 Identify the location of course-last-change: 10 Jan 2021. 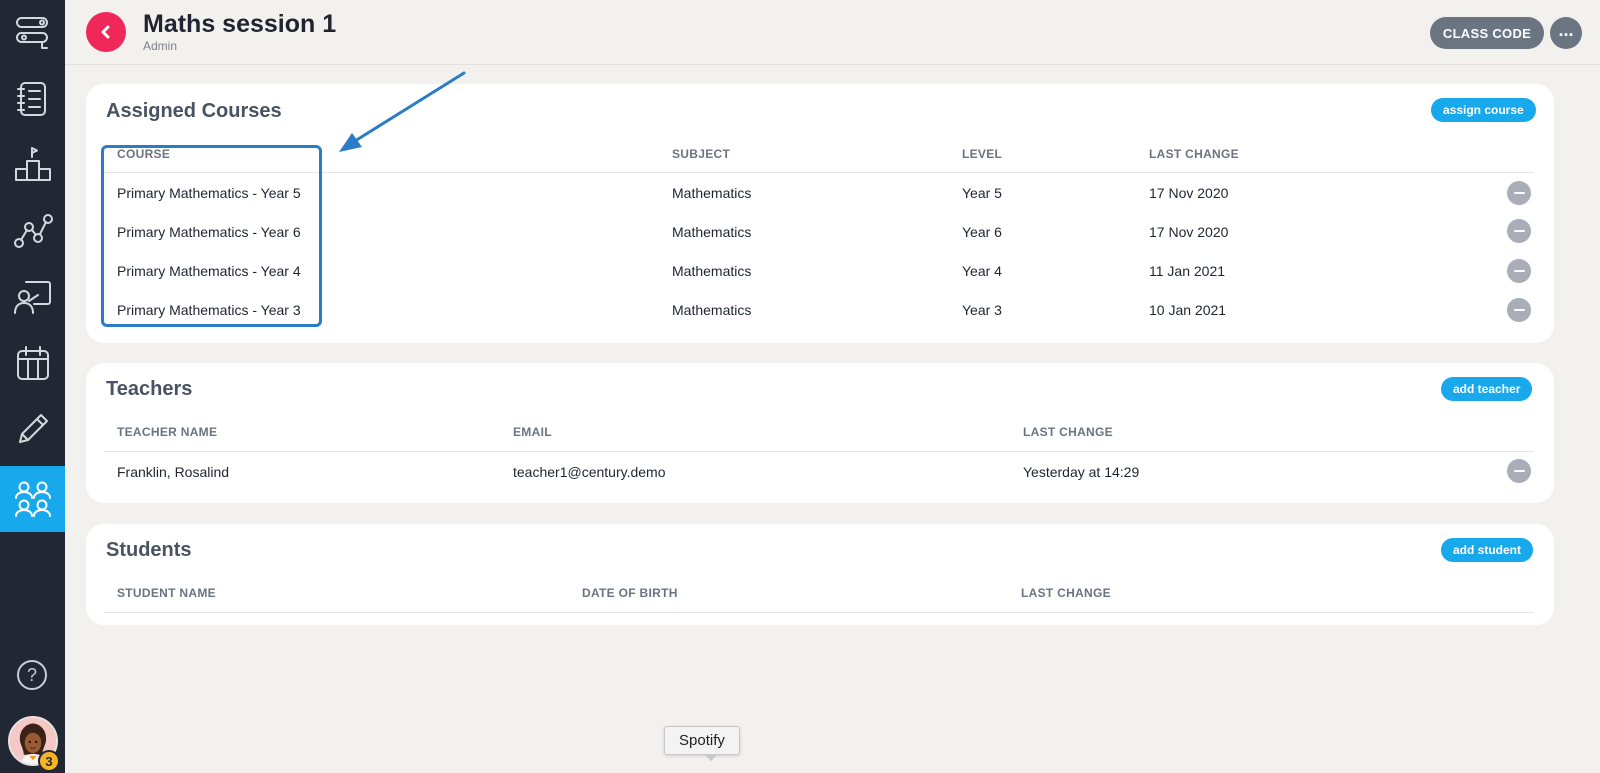
(1188, 310).